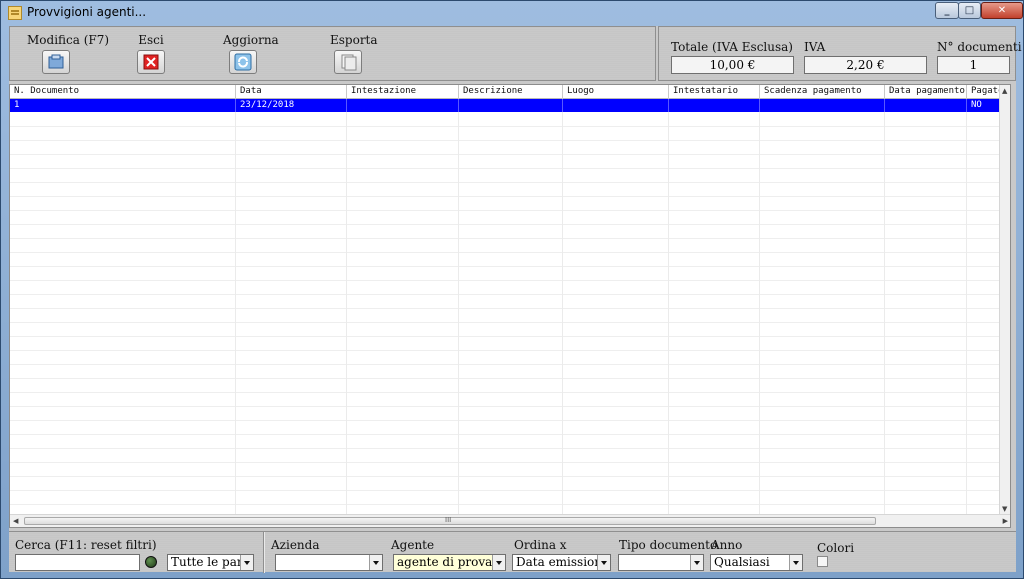 The width and height of the screenshot is (1024, 579). I want to click on order-label: Ordina x, so click(540, 545).